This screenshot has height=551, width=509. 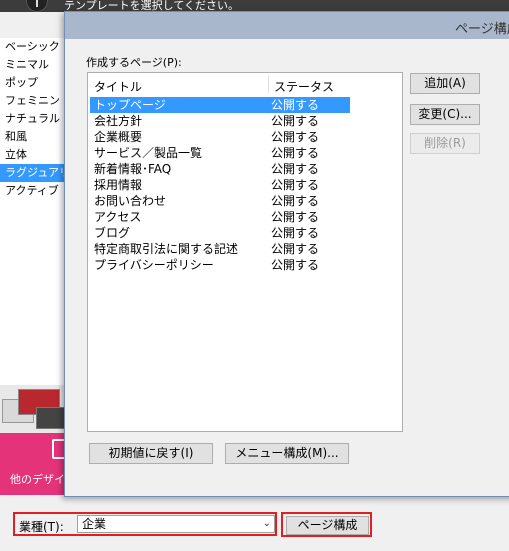 What do you see at coordinates (33, 155) in the screenshot?
I see `category-item: 立体` at bounding box center [33, 155].